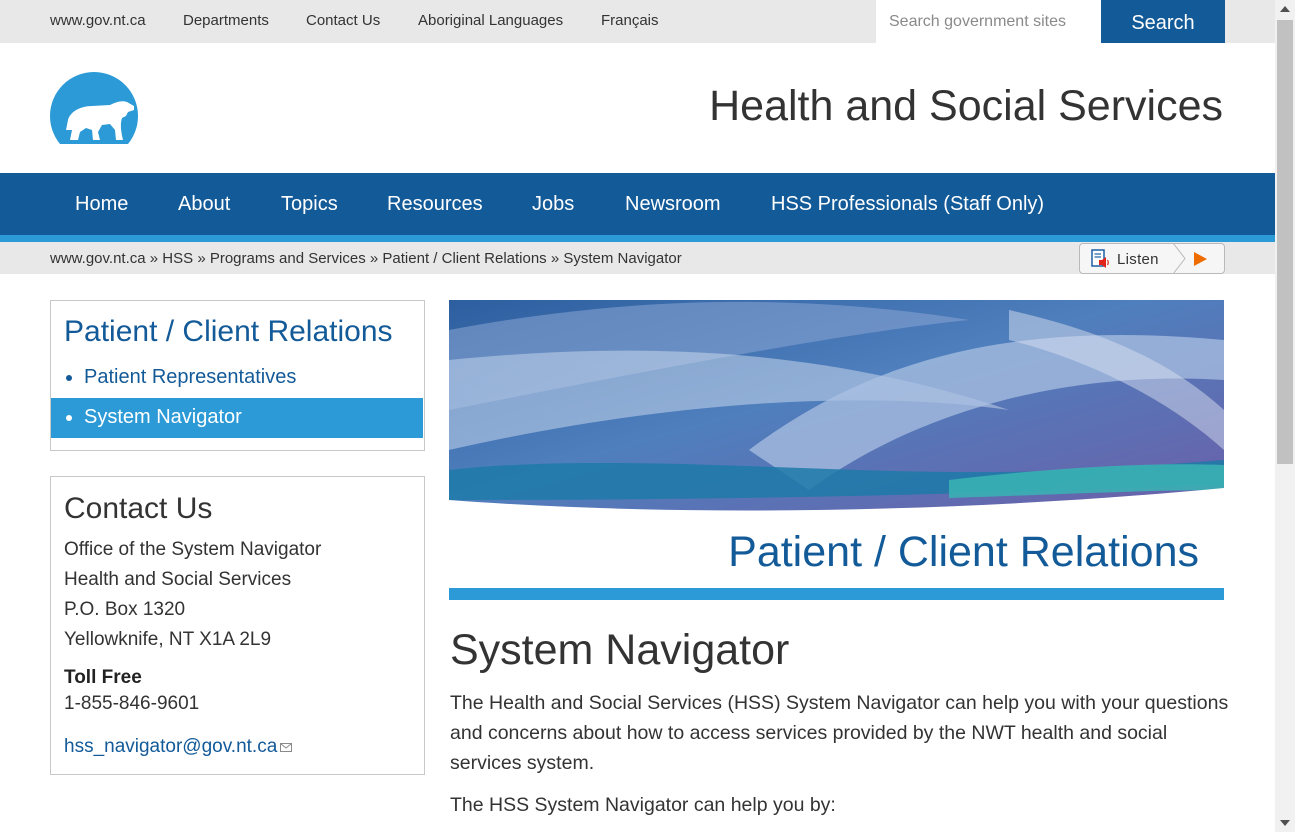  What do you see at coordinates (1200, 259) in the screenshot?
I see `play-icon` at bounding box center [1200, 259].